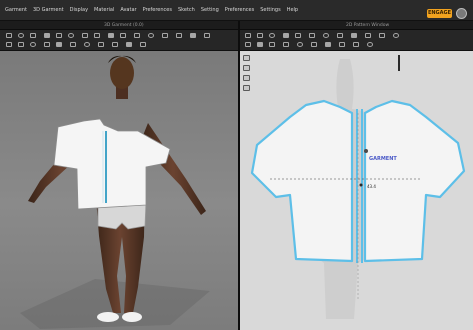 The image size is (473, 330). What do you see at coordinates (59, 35) in the screenshot?
I see `fold-icon` at bounding box center [59, 35].